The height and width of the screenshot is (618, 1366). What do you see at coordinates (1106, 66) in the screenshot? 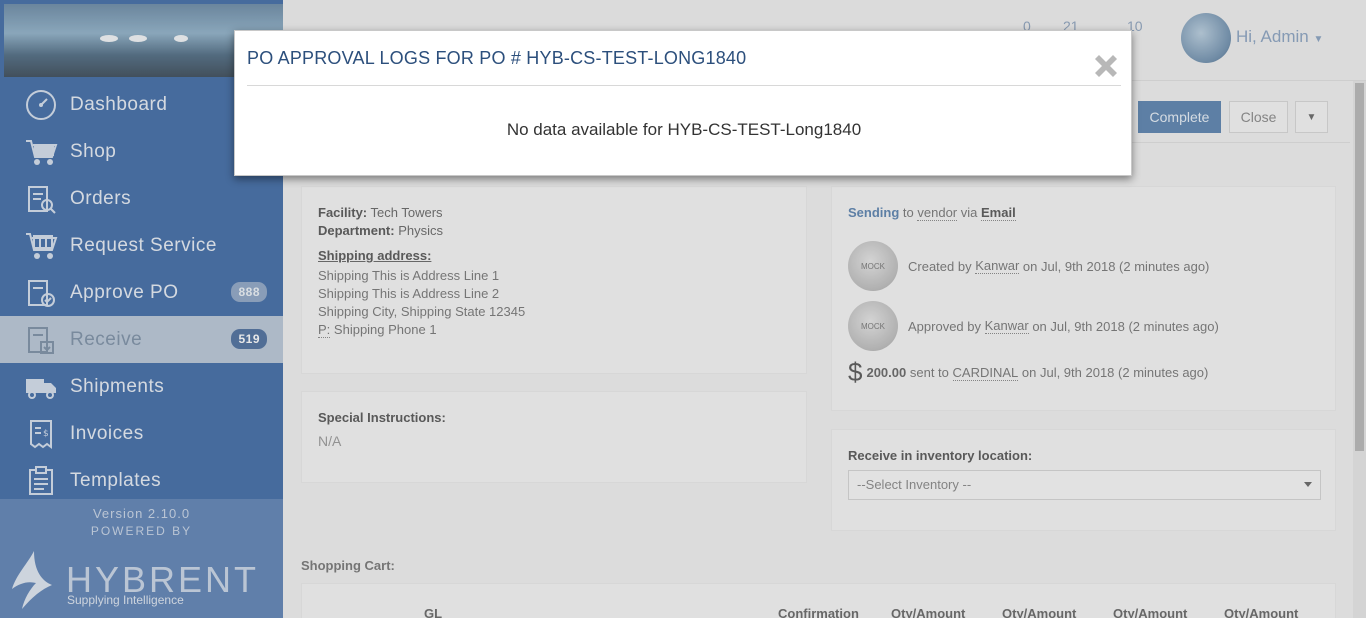
I see `close-icon` at bounding box center [1106, 66].